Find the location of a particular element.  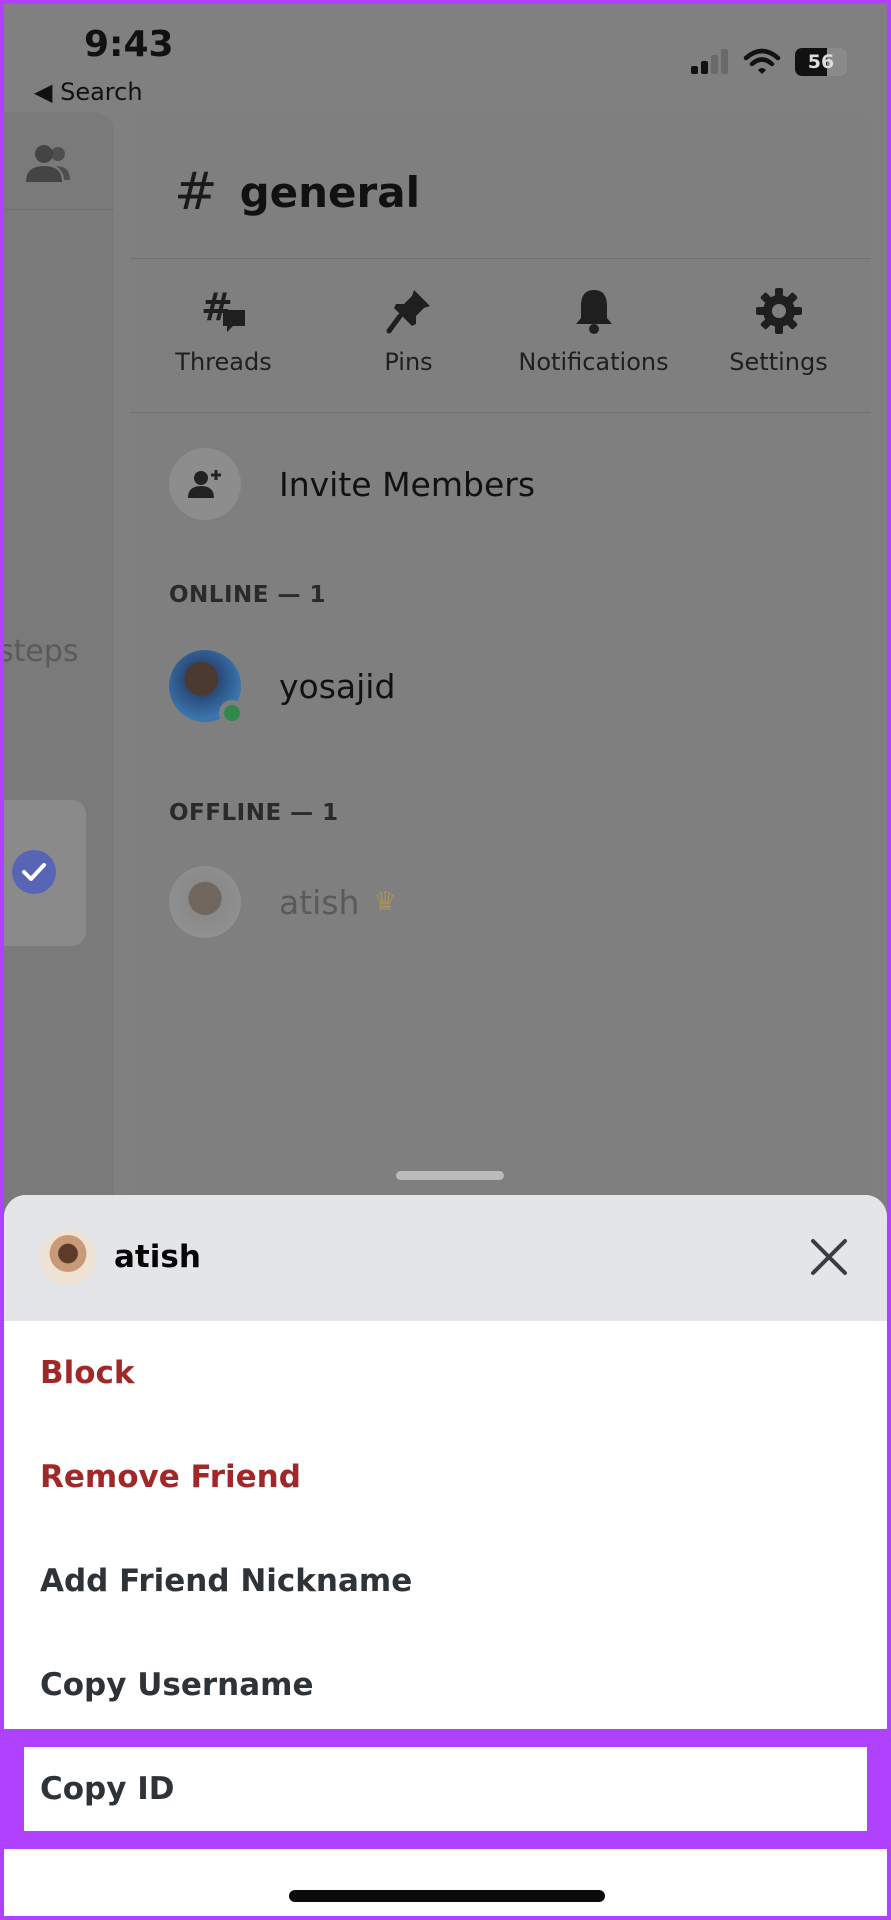

pins-button: Pins is located at coordinates (408, 331).